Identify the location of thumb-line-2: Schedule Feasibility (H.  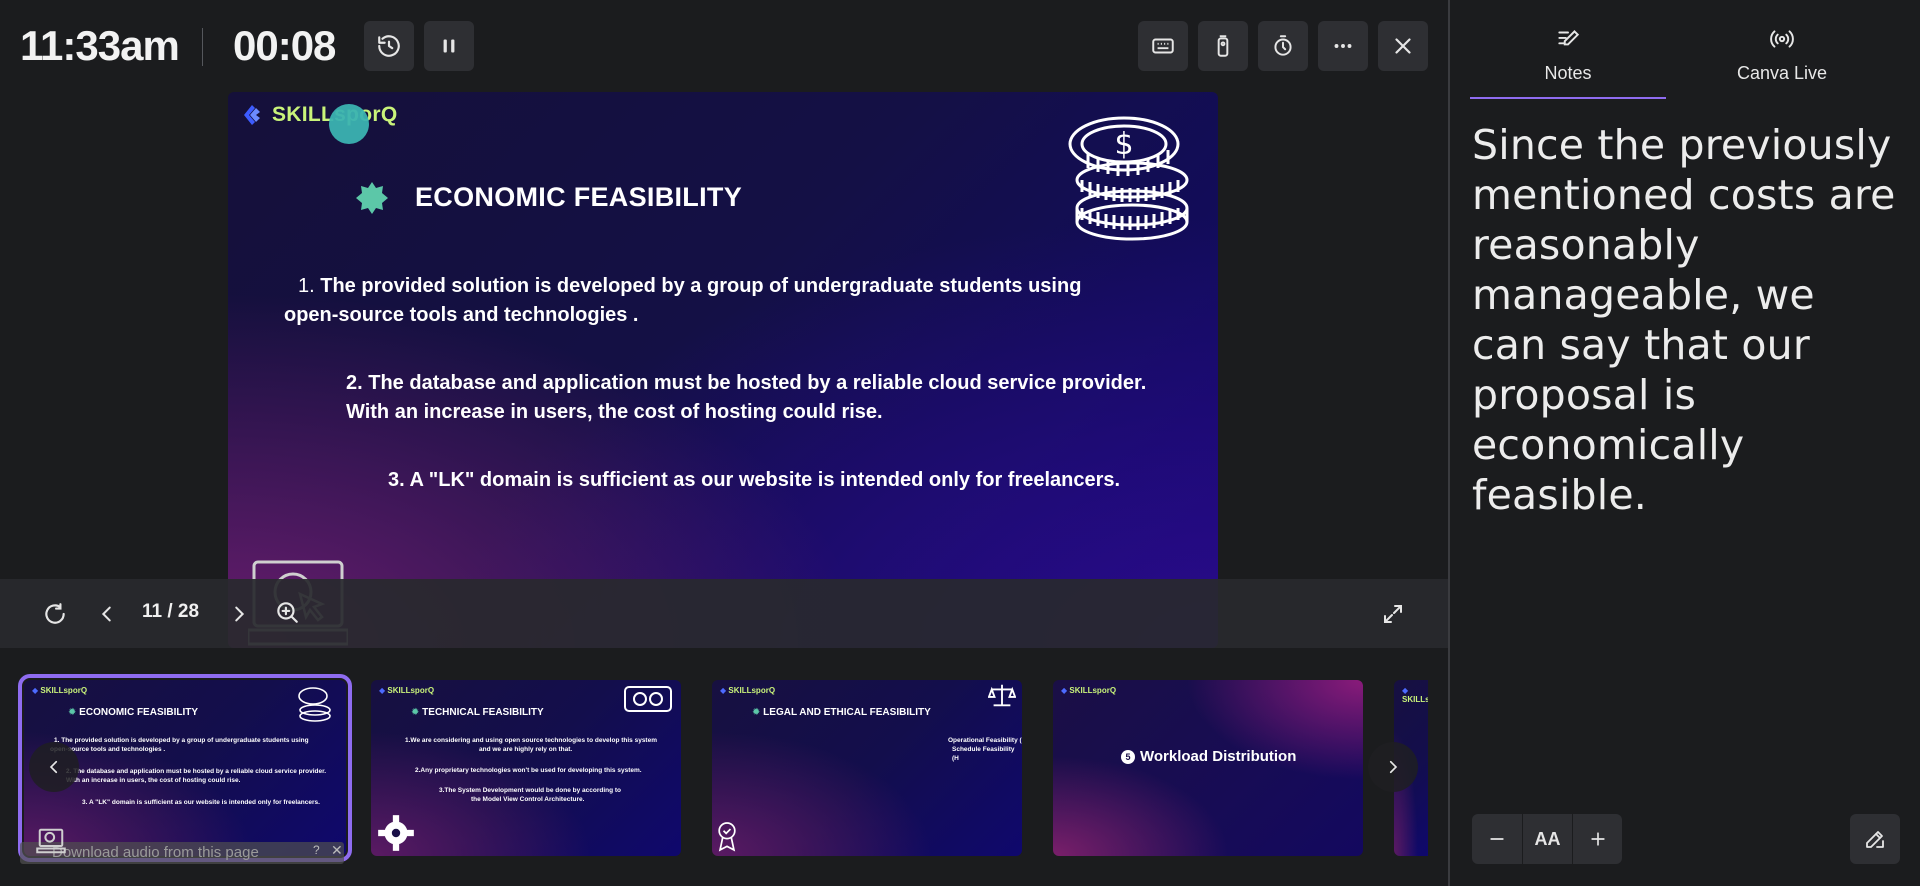
(983, 754).